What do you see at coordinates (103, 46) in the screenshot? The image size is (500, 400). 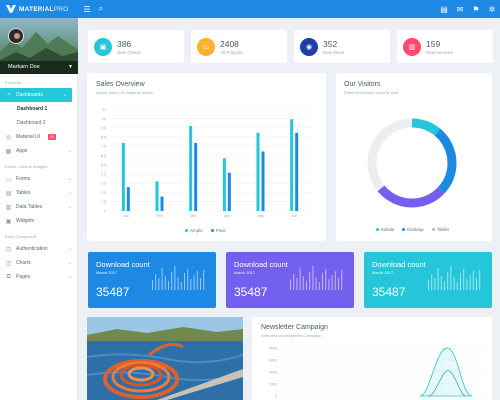 I see `briefcase-icon: ▣` at bounding box center [103, 46].